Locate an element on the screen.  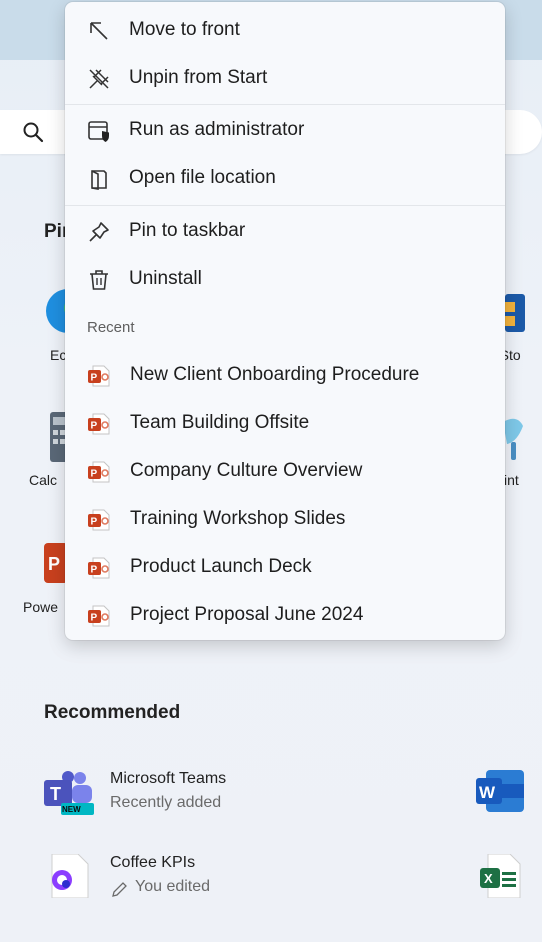
trash-icon is located at coordinates (99, 280).